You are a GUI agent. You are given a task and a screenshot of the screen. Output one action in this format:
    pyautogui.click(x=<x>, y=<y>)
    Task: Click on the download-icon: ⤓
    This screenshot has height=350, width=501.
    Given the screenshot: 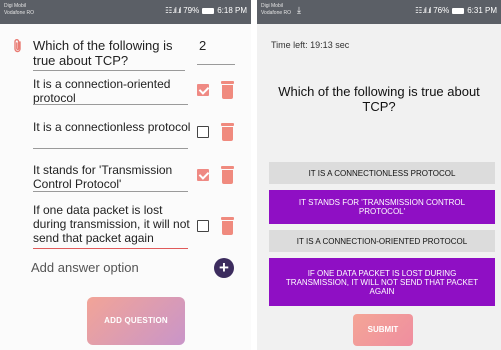 What is the action you would take?
    pyautogui.click(x=299, y=10)
    